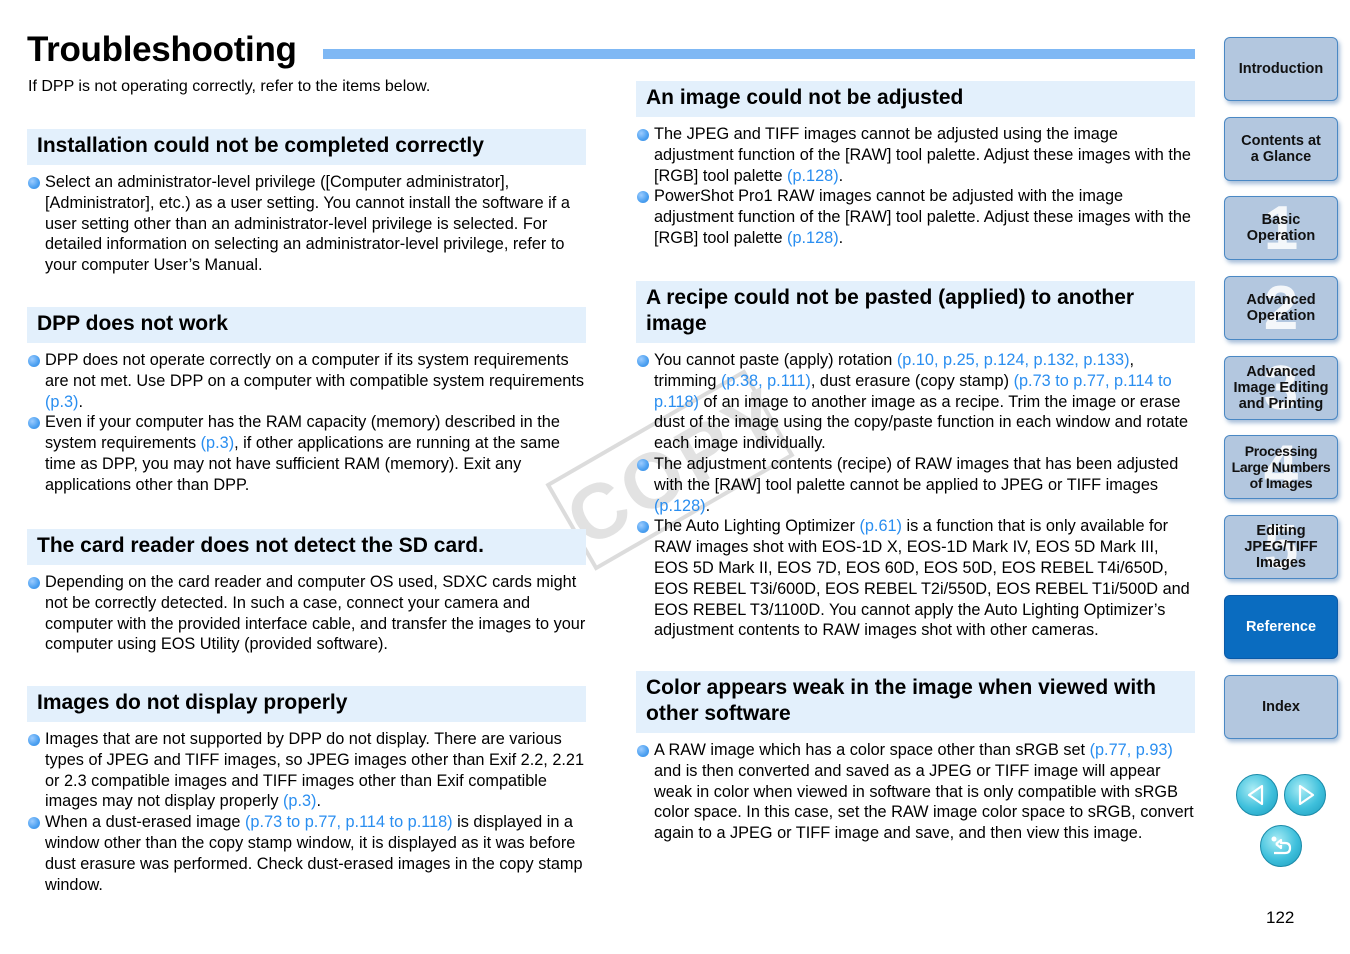 The width and height of the screenshot is (1350, 954). Describe the element at coordinates (306, 704) in the screenshot. I see `section-heading: Images do not display properly` at that location.